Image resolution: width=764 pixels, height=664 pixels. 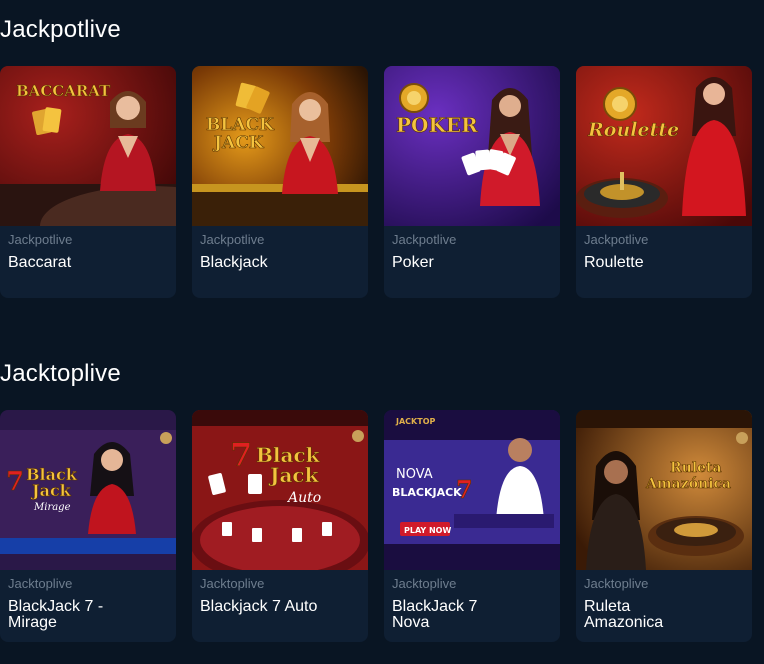 I want to click on game-name: Baccarat, so click(x=40, y=262).